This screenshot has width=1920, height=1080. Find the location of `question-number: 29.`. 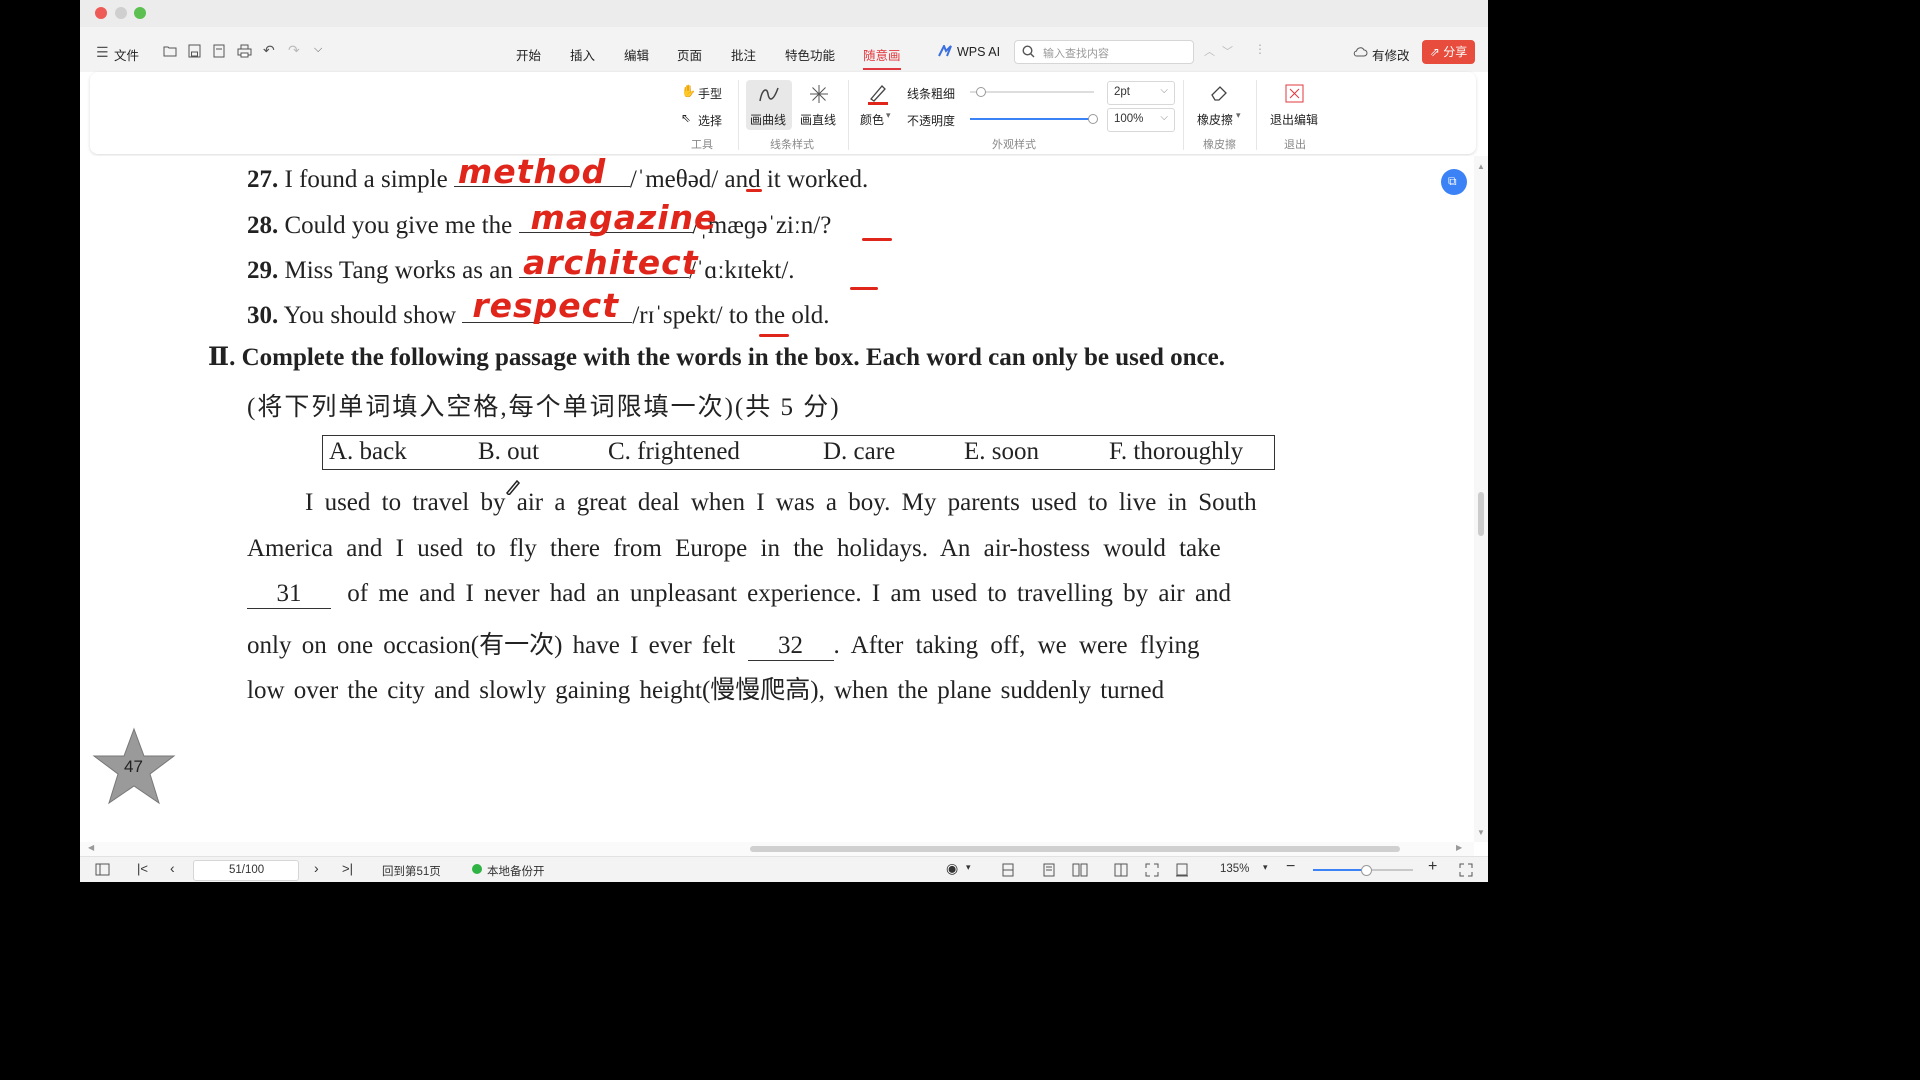

question-number: 29. is located at coordinates (263, 270).